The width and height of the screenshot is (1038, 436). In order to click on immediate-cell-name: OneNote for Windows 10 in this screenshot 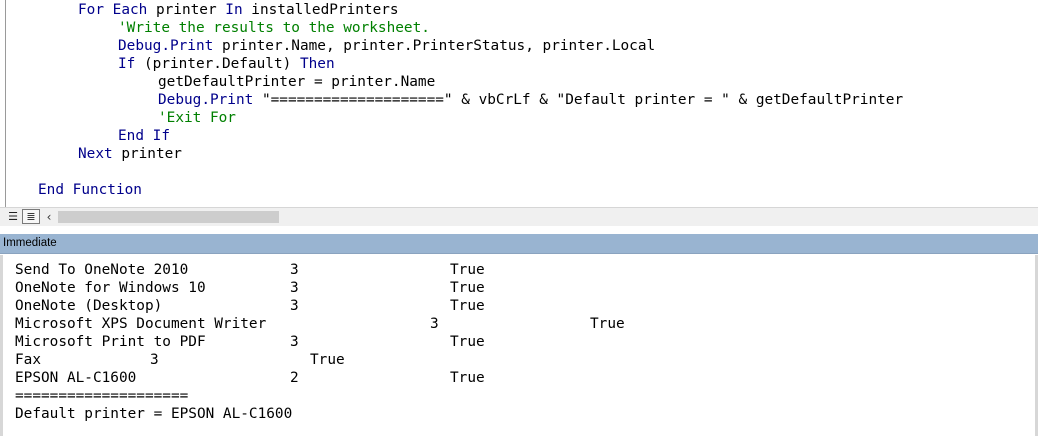, I will do `click(110, 288)`.